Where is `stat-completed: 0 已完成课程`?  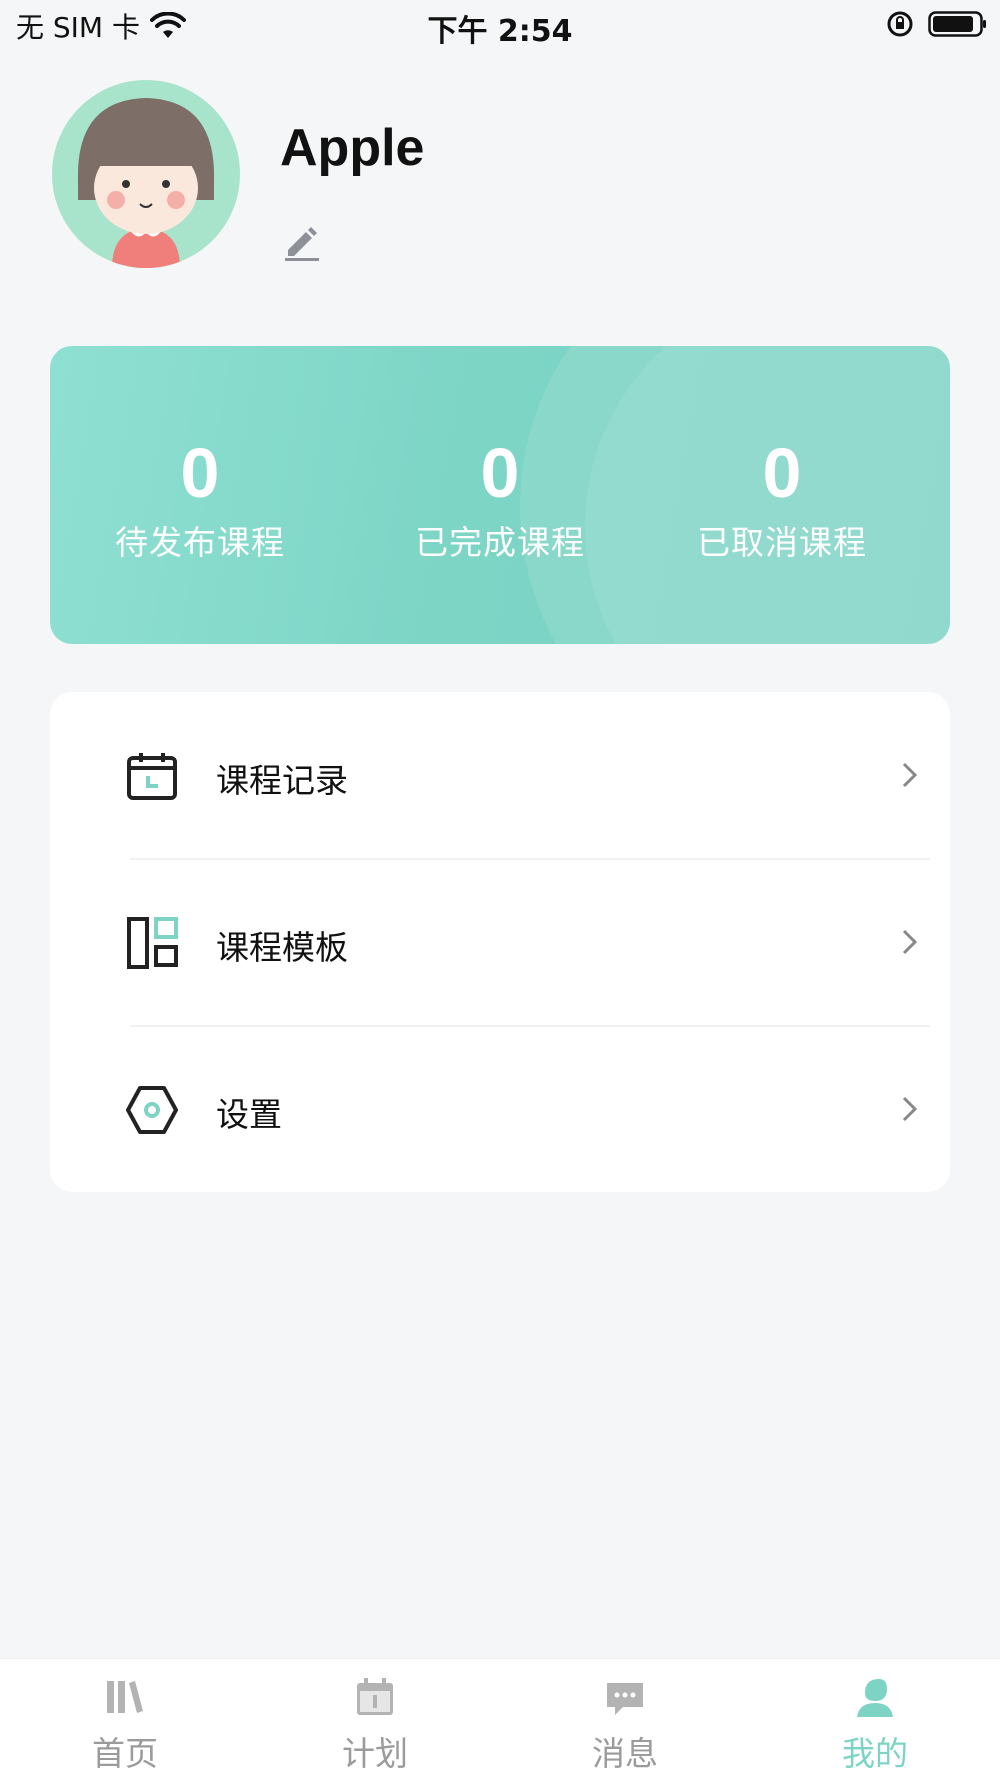
stat-completed: 0 已完成课程 is located at coordinates (500, 500).